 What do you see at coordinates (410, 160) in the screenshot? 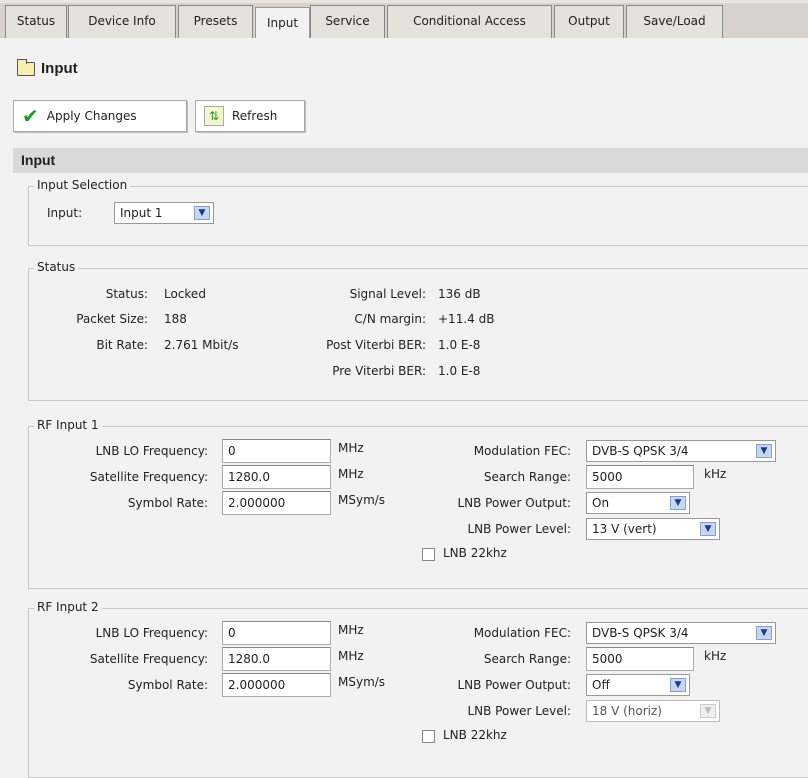
I see `section-header: Input` at bounding box center [410, 160].